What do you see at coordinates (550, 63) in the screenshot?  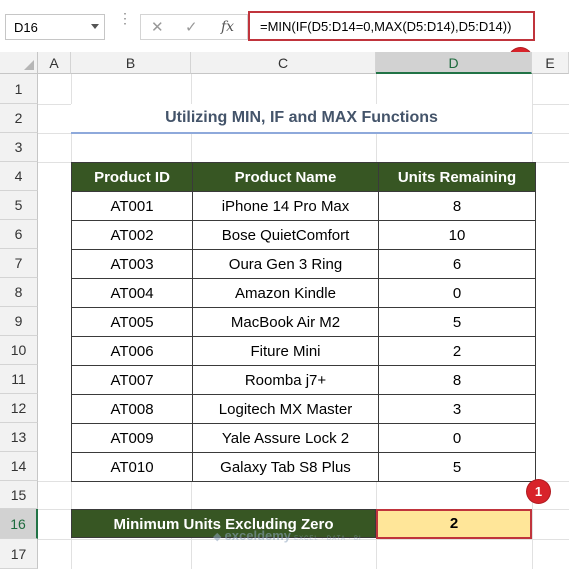 I see `column-header-e: E` at bounding box center [550, 63].